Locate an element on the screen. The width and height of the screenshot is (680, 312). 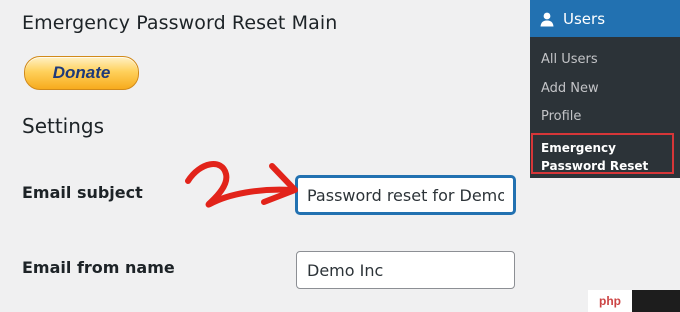
donate-button: Donate is located at coordinates (81, 73).